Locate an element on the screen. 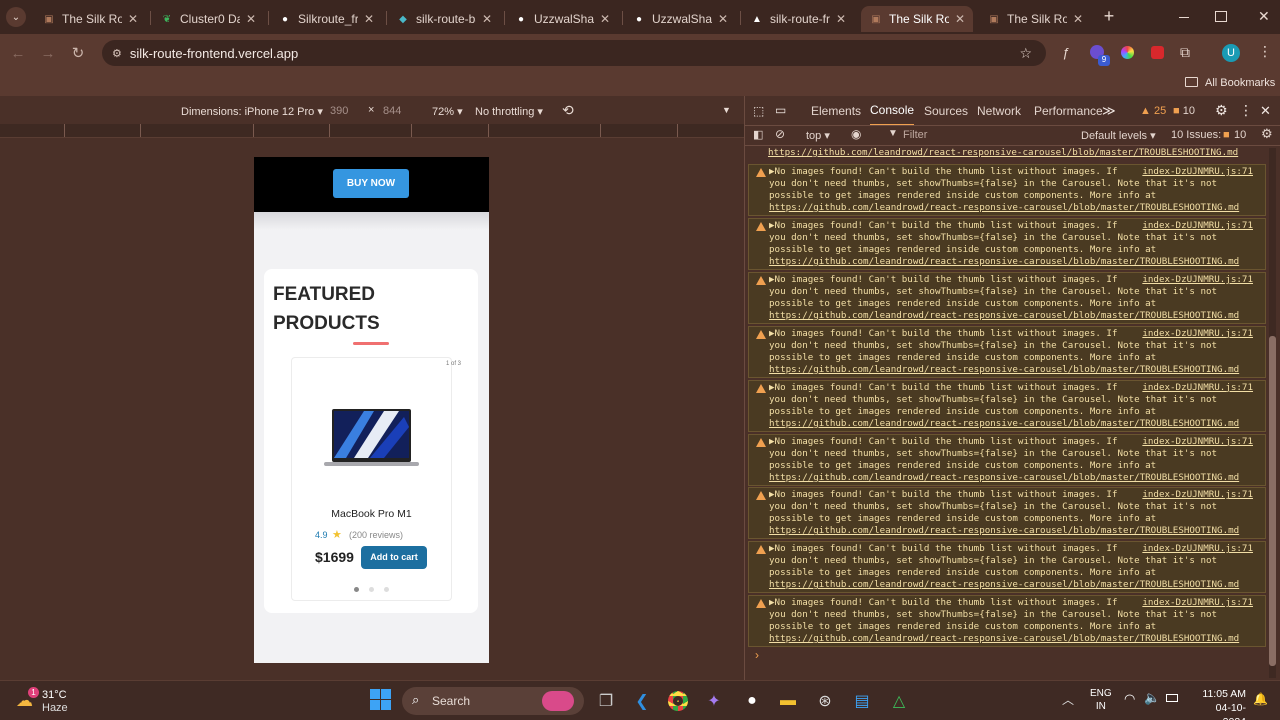 This screenshot has height=720, width=1280. levels-select: Default levels ▾ is located at coordinates (1118, 135).